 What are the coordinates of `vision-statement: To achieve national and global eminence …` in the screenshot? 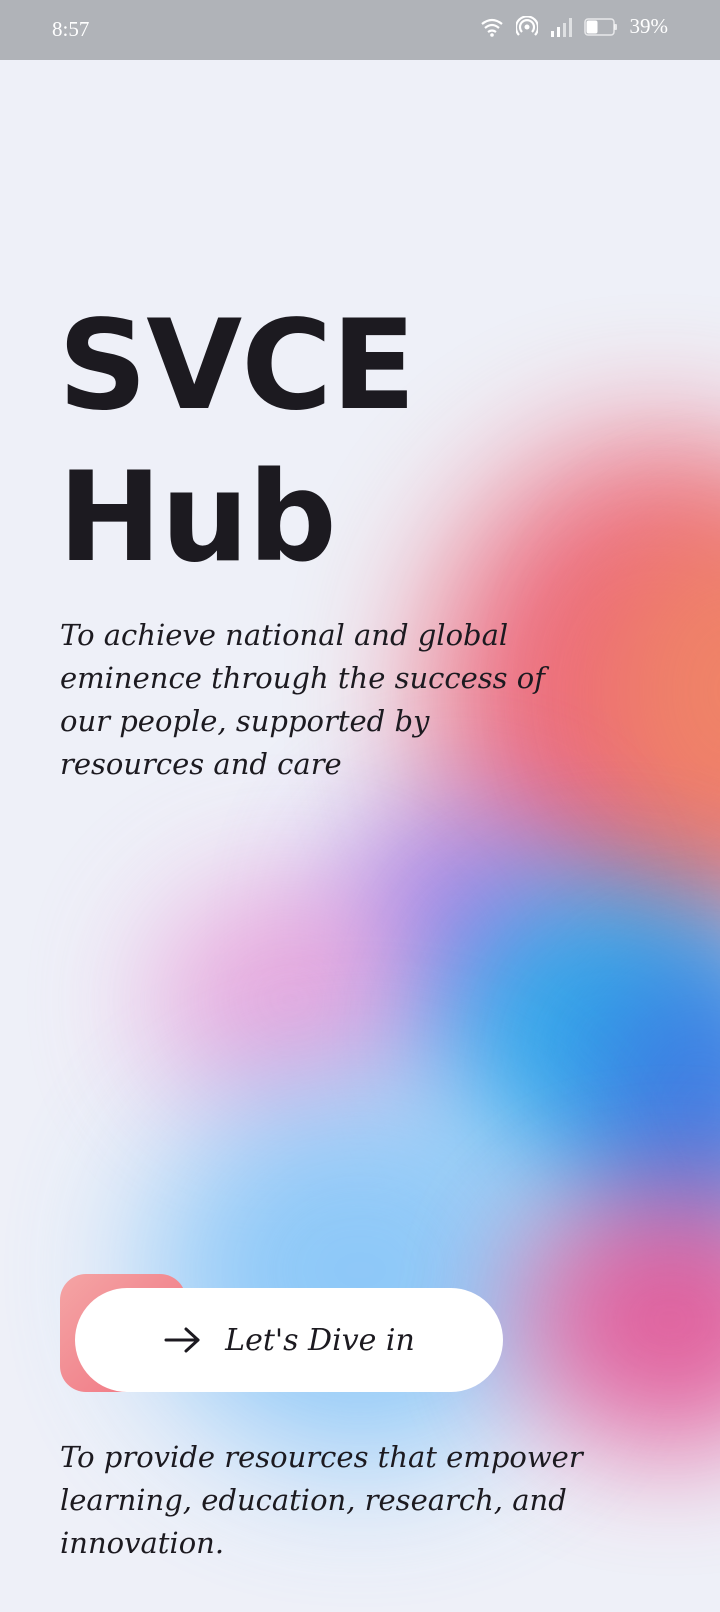 It's located at (302, 699).